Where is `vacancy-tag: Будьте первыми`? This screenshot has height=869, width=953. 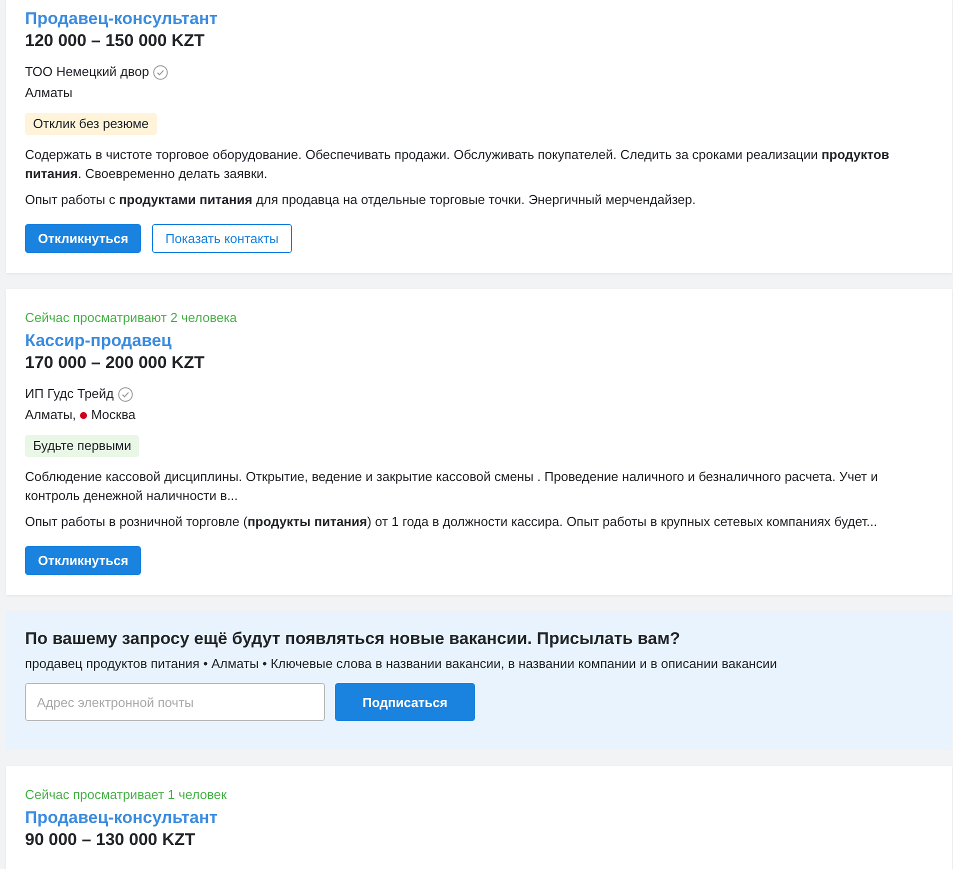 vacancy-tag: Будьте первыми is located at coordinates (82, 446).